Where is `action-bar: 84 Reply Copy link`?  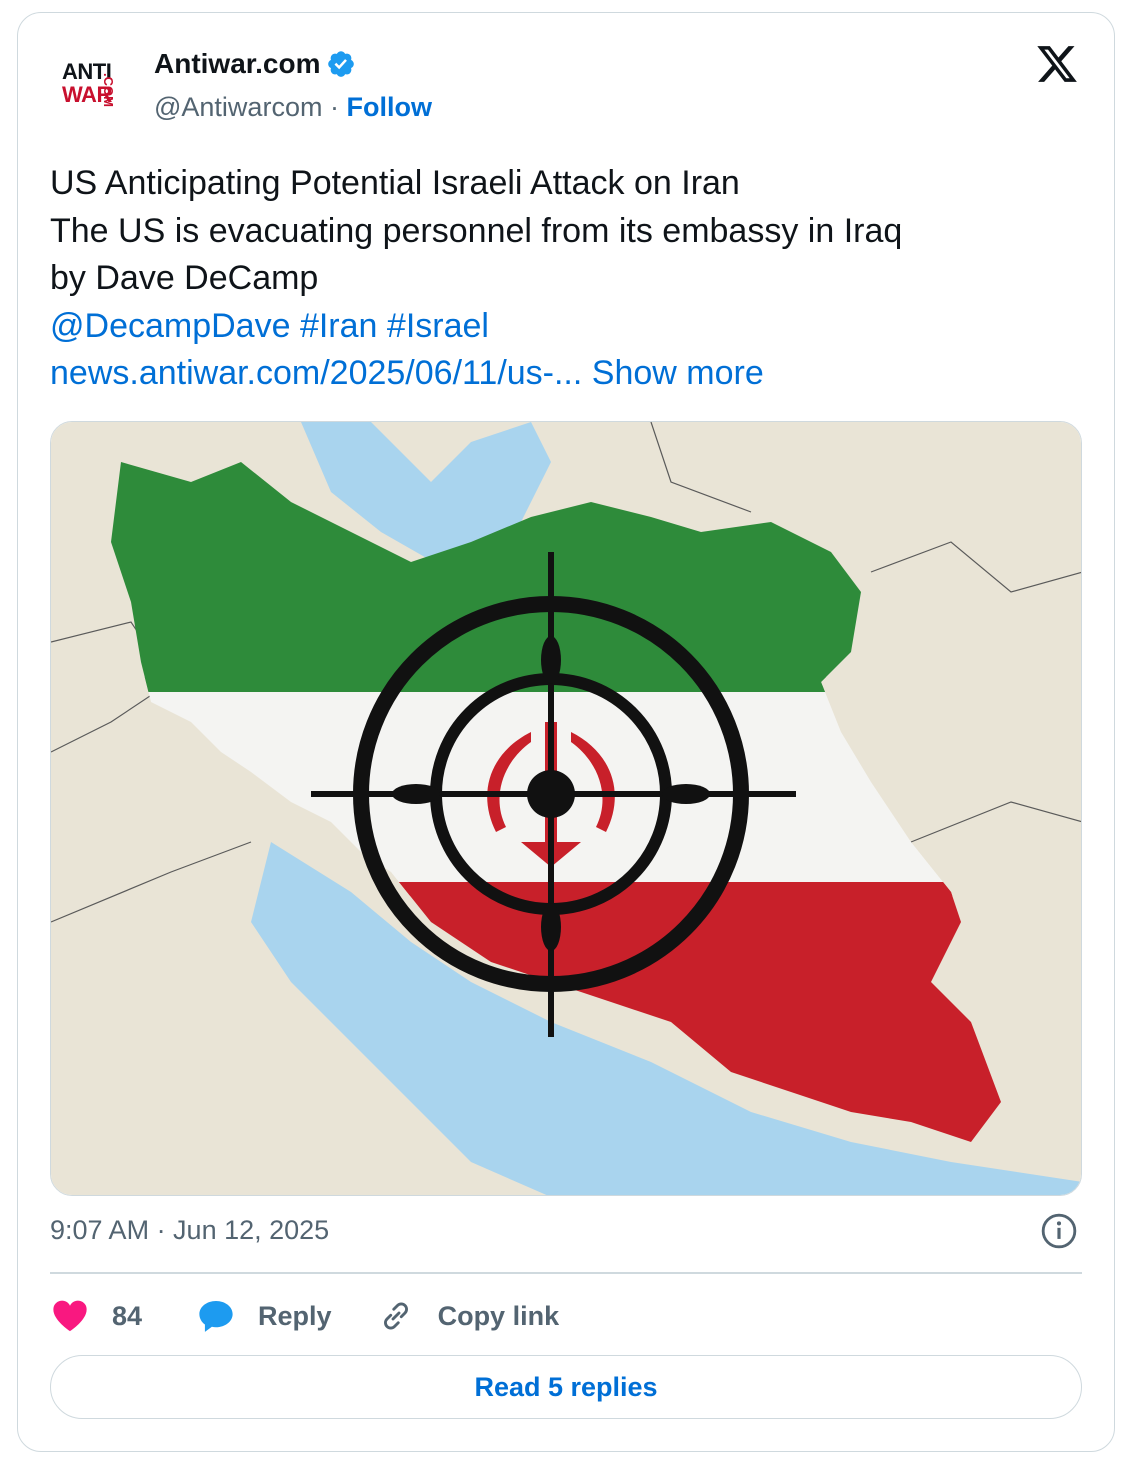 action-bar: 84 Reply Copy link is located at coordinates (304, 1316).